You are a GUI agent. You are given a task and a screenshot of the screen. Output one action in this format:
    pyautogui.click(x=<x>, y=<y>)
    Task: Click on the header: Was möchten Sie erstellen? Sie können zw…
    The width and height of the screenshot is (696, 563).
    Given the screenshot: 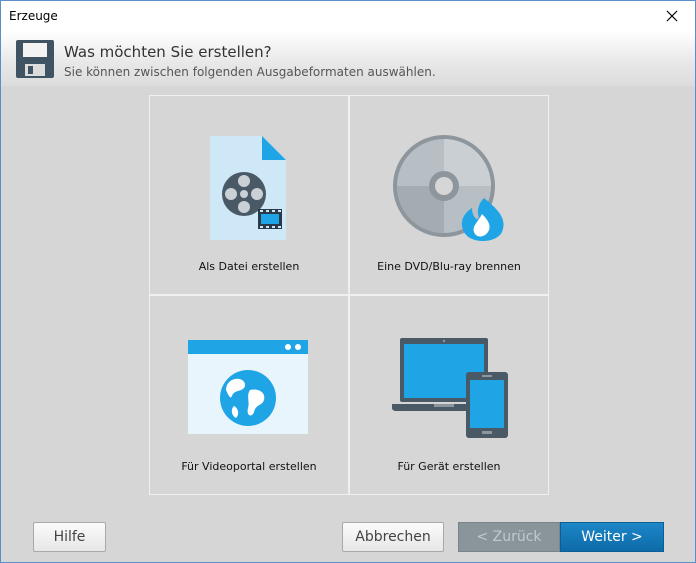 What is the action you would take?
    pyautogui.click(x=348, y=58)
    